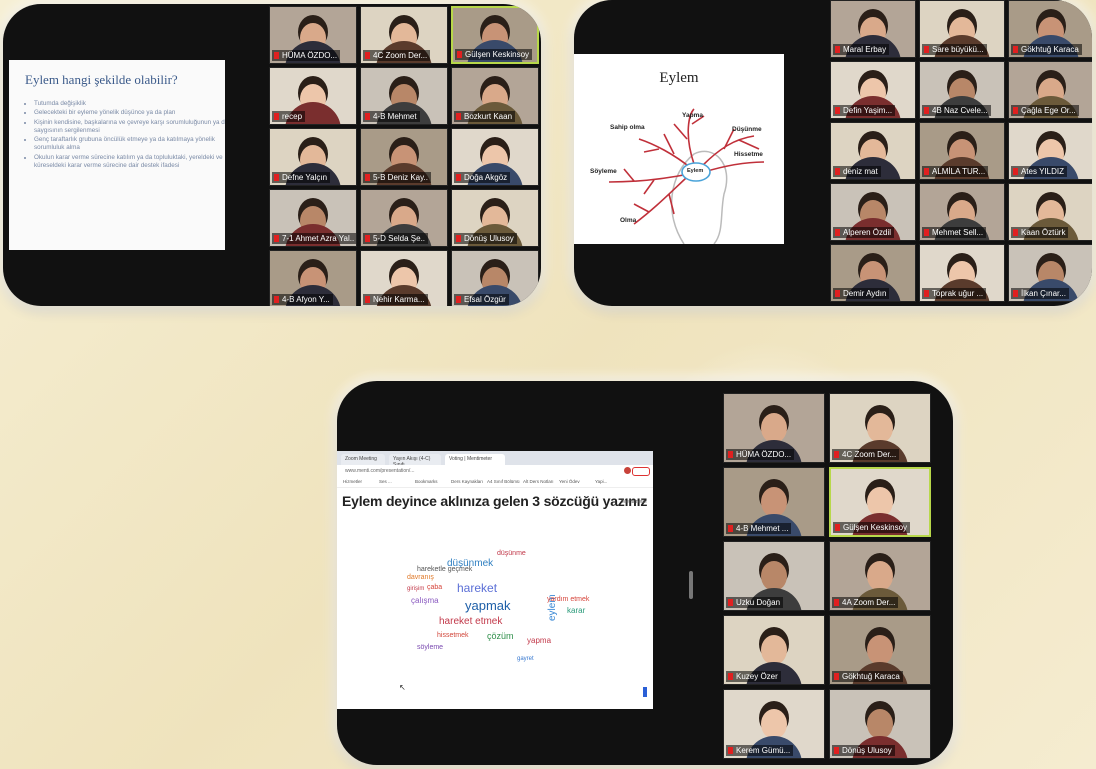 The width and height of the screenshot is (1096, 769). I want to click on profile-avatar, so click(627, 470).